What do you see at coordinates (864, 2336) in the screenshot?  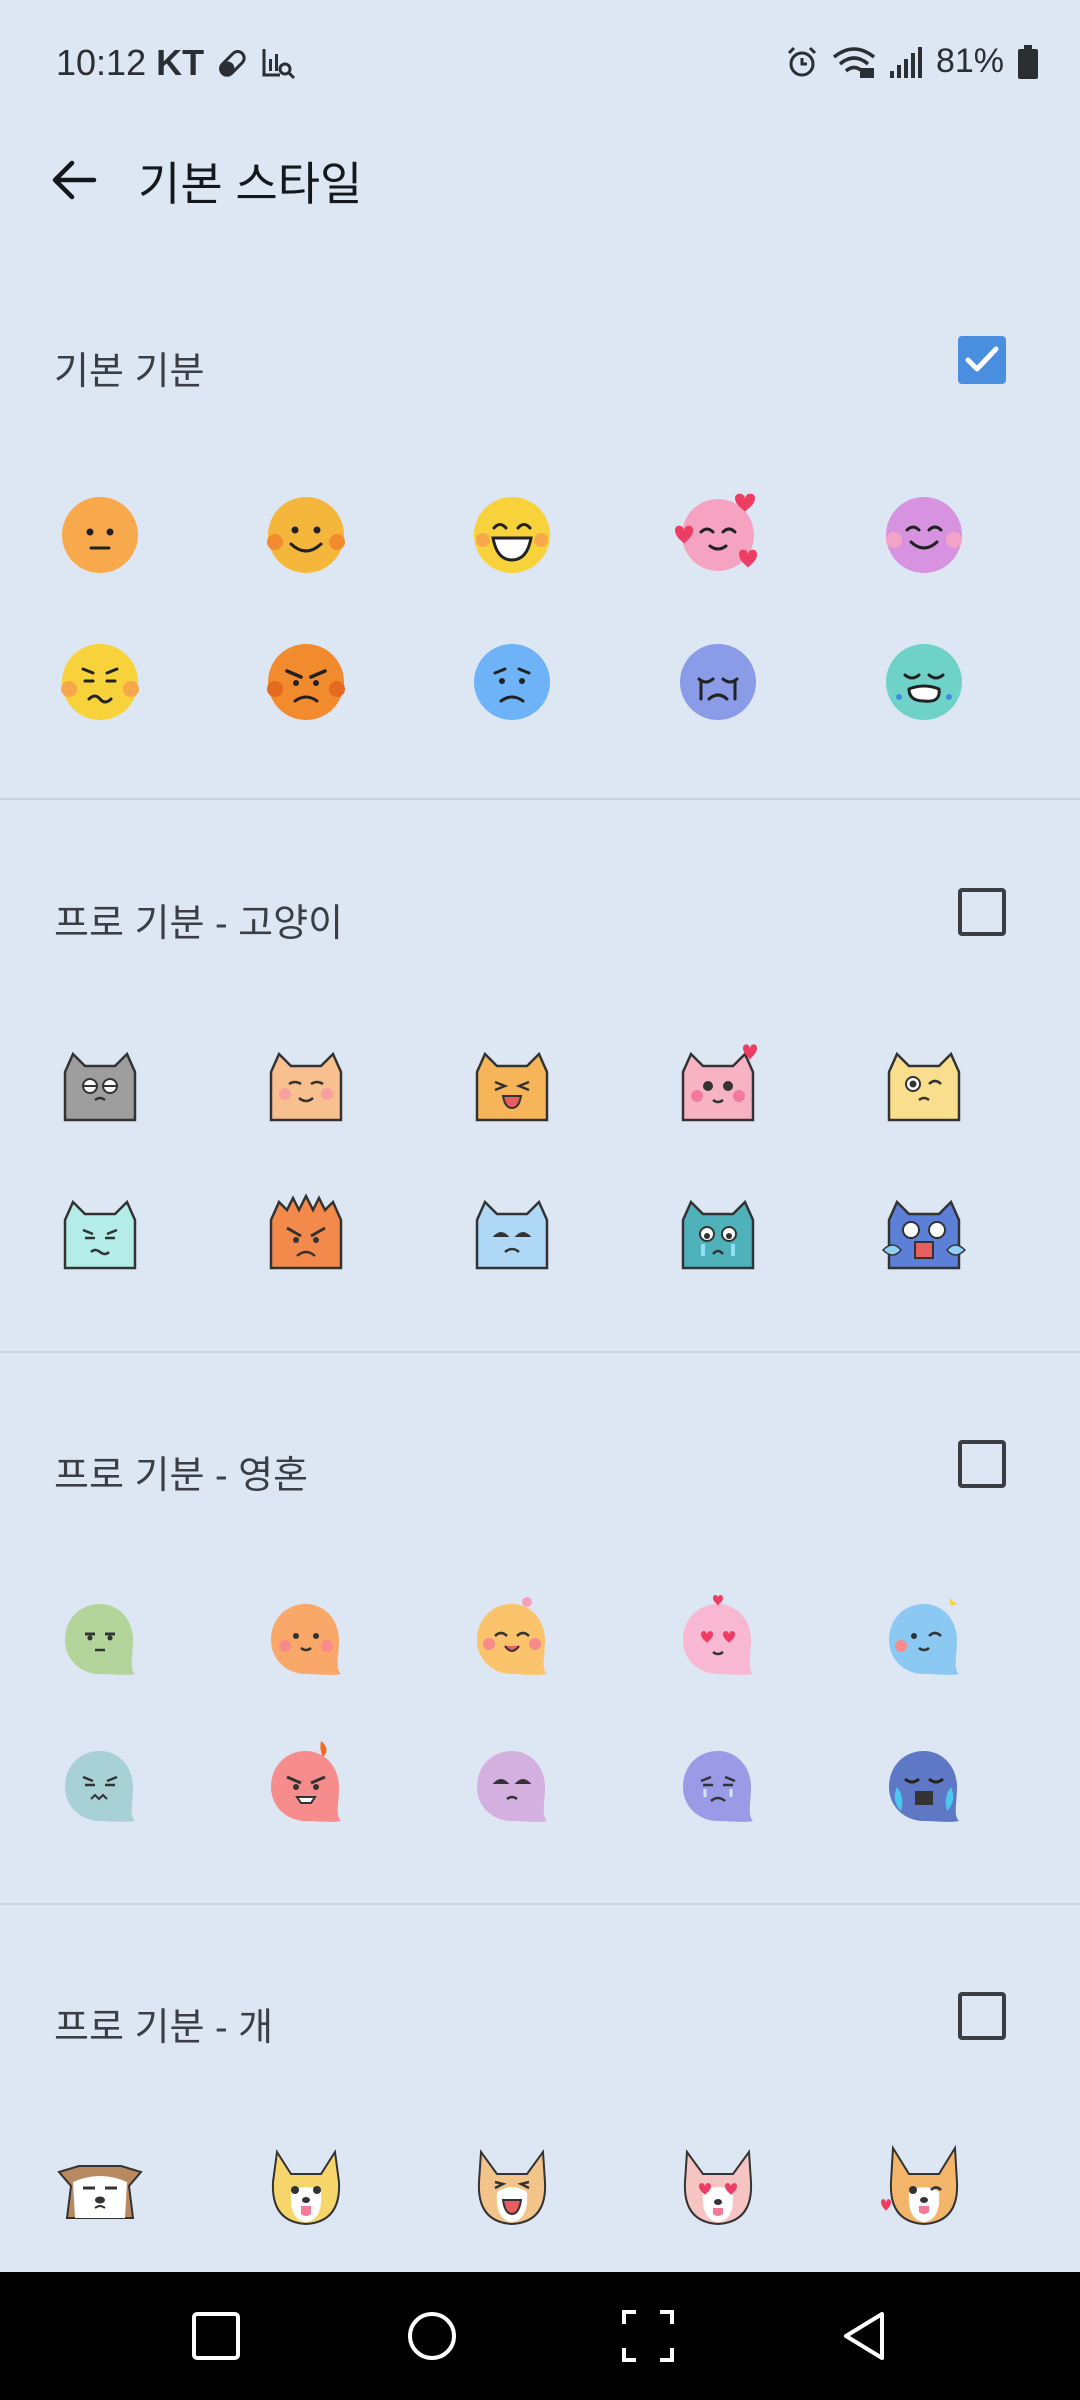 I see `triangle-back-icon` at bounding box center [864, 2336].